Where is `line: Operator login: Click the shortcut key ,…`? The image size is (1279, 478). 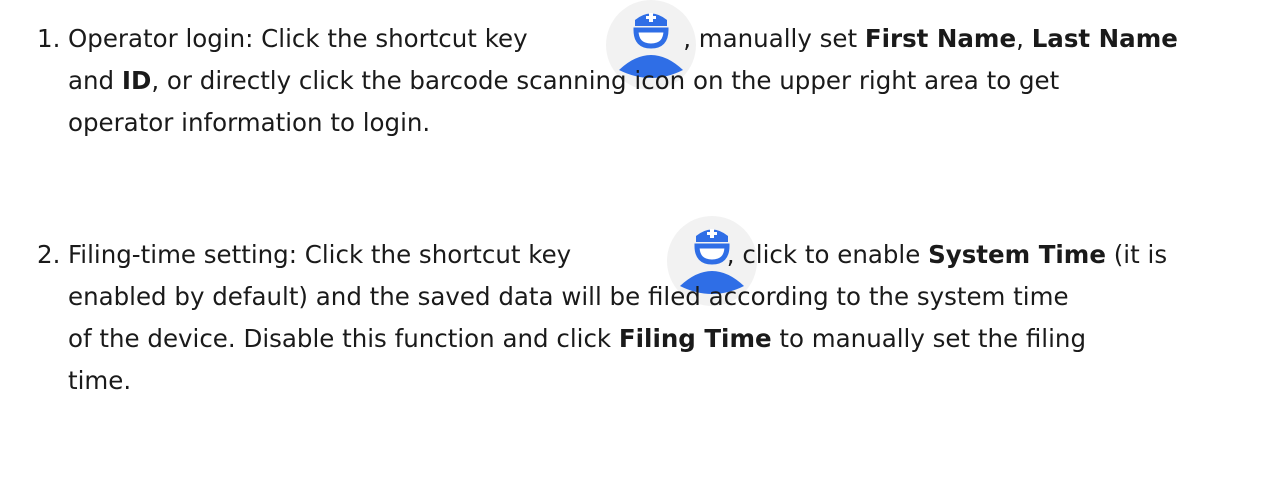
line: Operator login: Click the shortcut key ,… is located at coordinates (623, 38).